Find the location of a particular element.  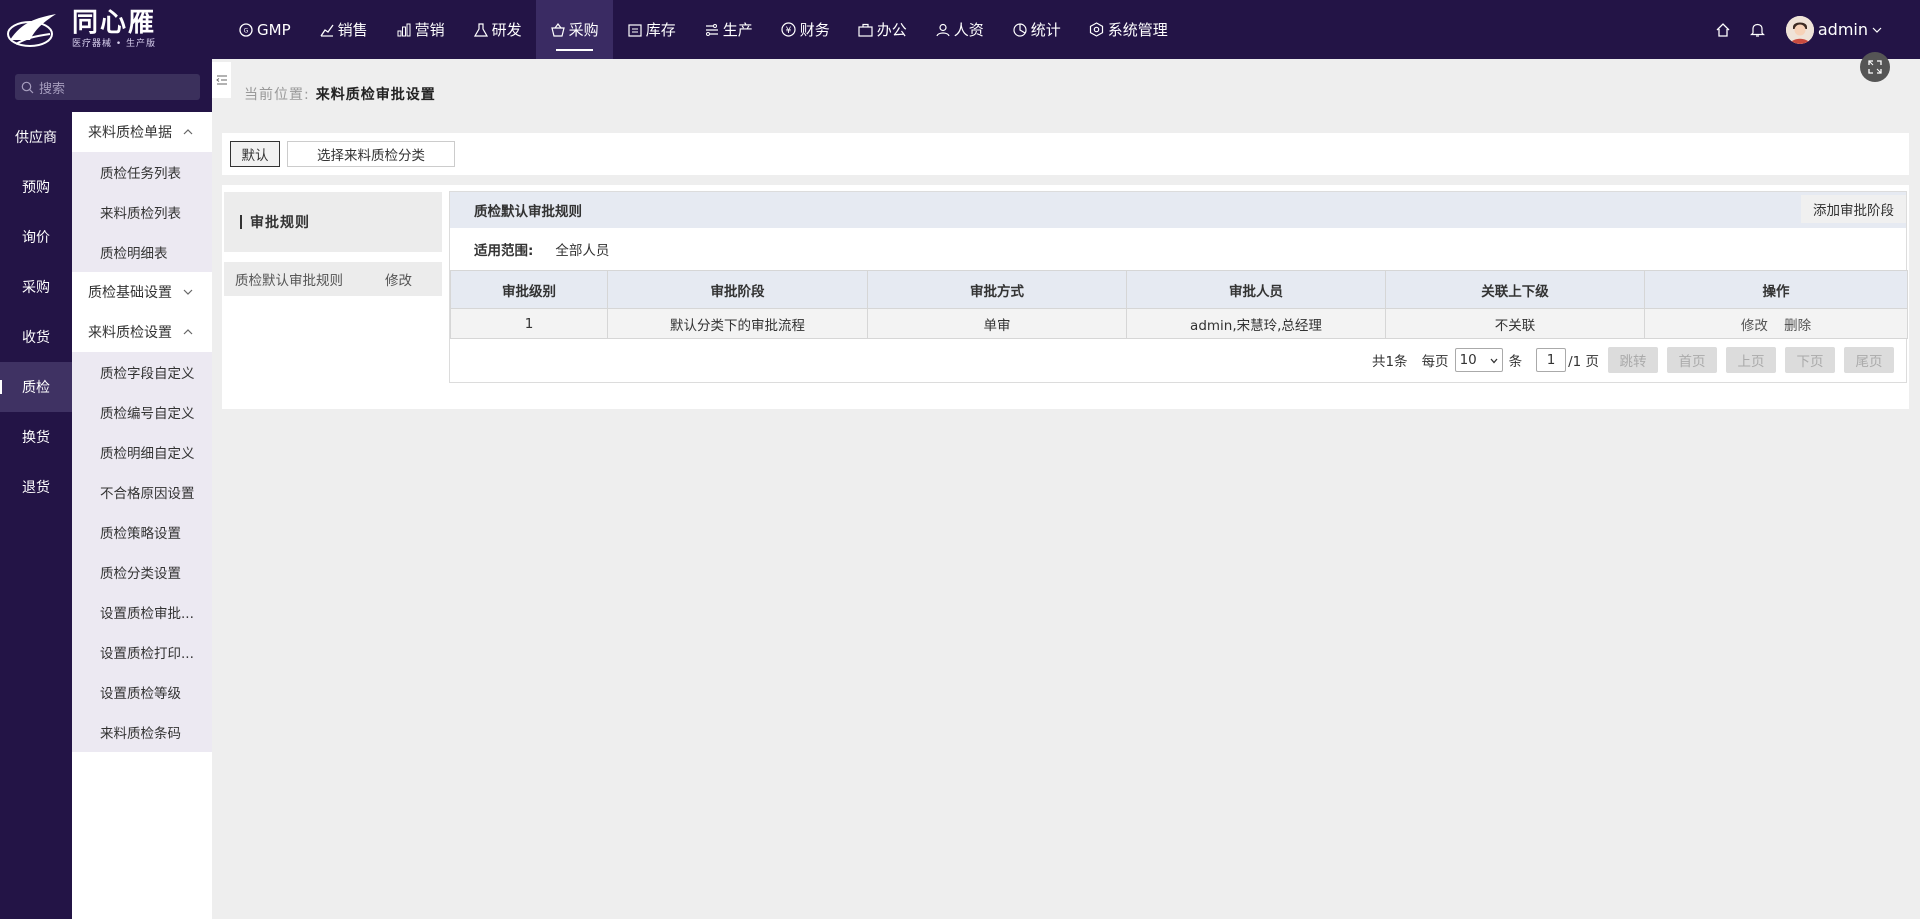

column-header: 审批级别 is located at coordinates (529, 289).